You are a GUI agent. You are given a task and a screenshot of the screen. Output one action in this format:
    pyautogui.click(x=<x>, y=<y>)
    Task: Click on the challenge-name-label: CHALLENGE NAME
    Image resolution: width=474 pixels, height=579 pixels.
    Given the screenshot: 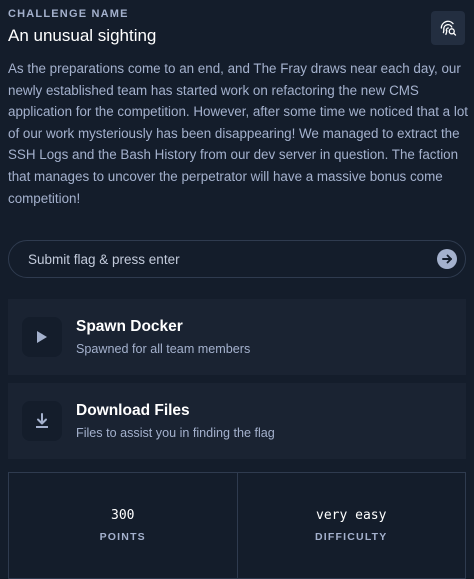 What is the action you would take?
    pyautogui.click(x=68, y=14)
    